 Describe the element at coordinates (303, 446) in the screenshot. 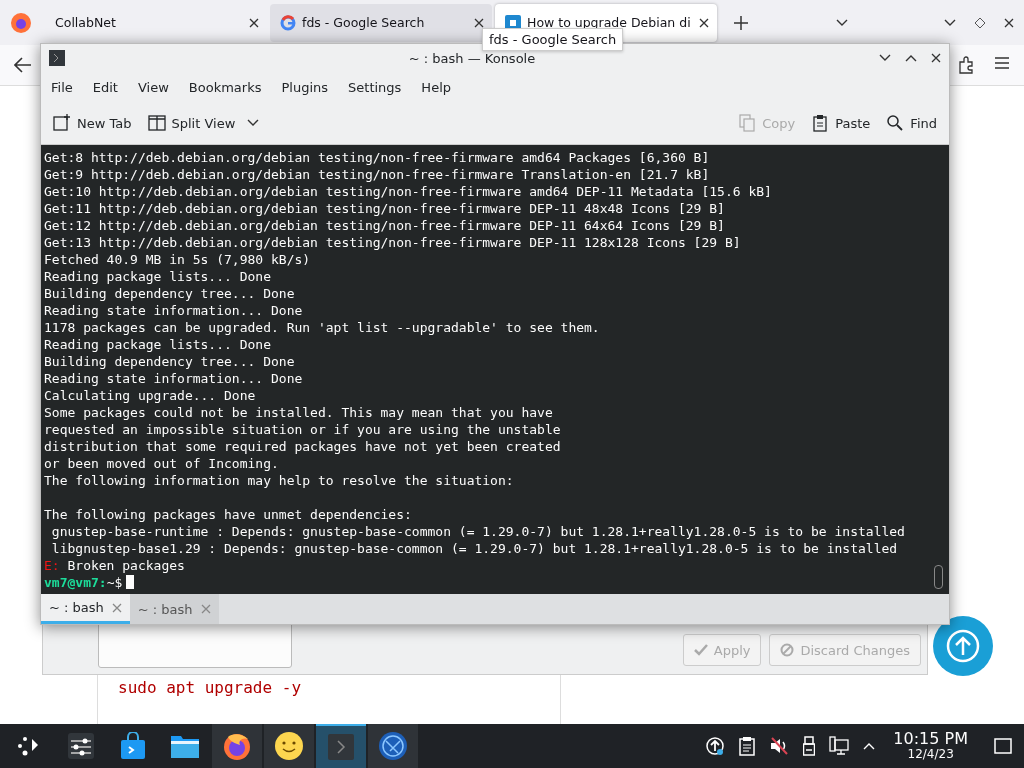

I see `terminal-line: distribution that some required packages have not yet been created` at that location.